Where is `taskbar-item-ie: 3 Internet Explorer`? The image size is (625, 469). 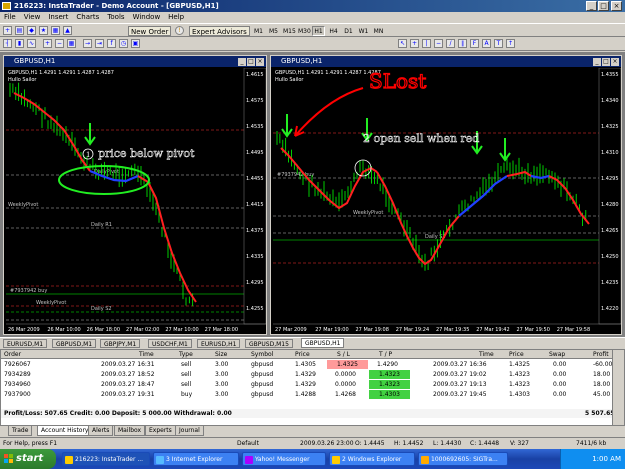
taskbar-item-ie: 3 Internet Explorer is located at coordinates (196, 459).